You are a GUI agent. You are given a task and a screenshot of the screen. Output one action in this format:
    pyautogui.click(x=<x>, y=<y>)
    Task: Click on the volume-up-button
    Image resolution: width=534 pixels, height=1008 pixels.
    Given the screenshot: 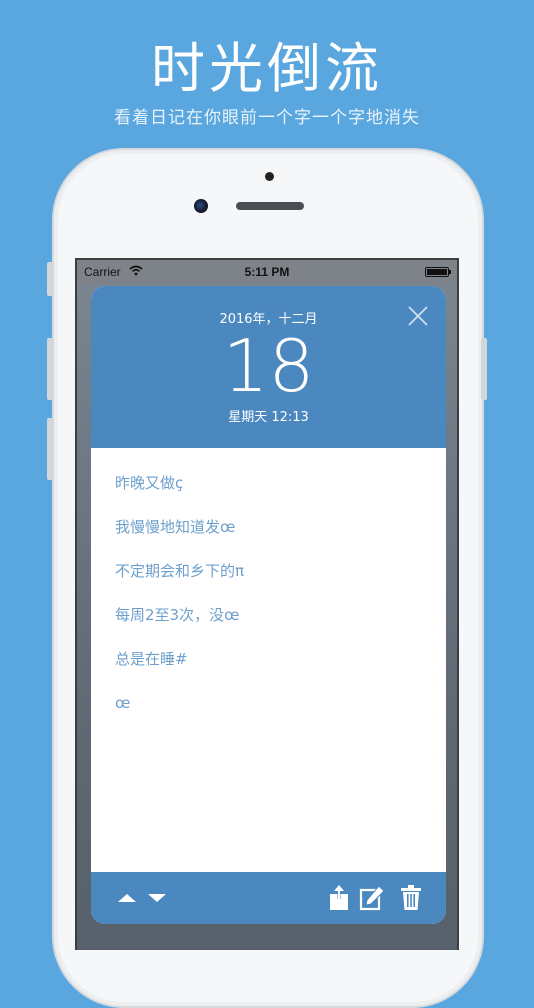 What is the action you would take?
    pyautogui.click(x=50, y=369)
    